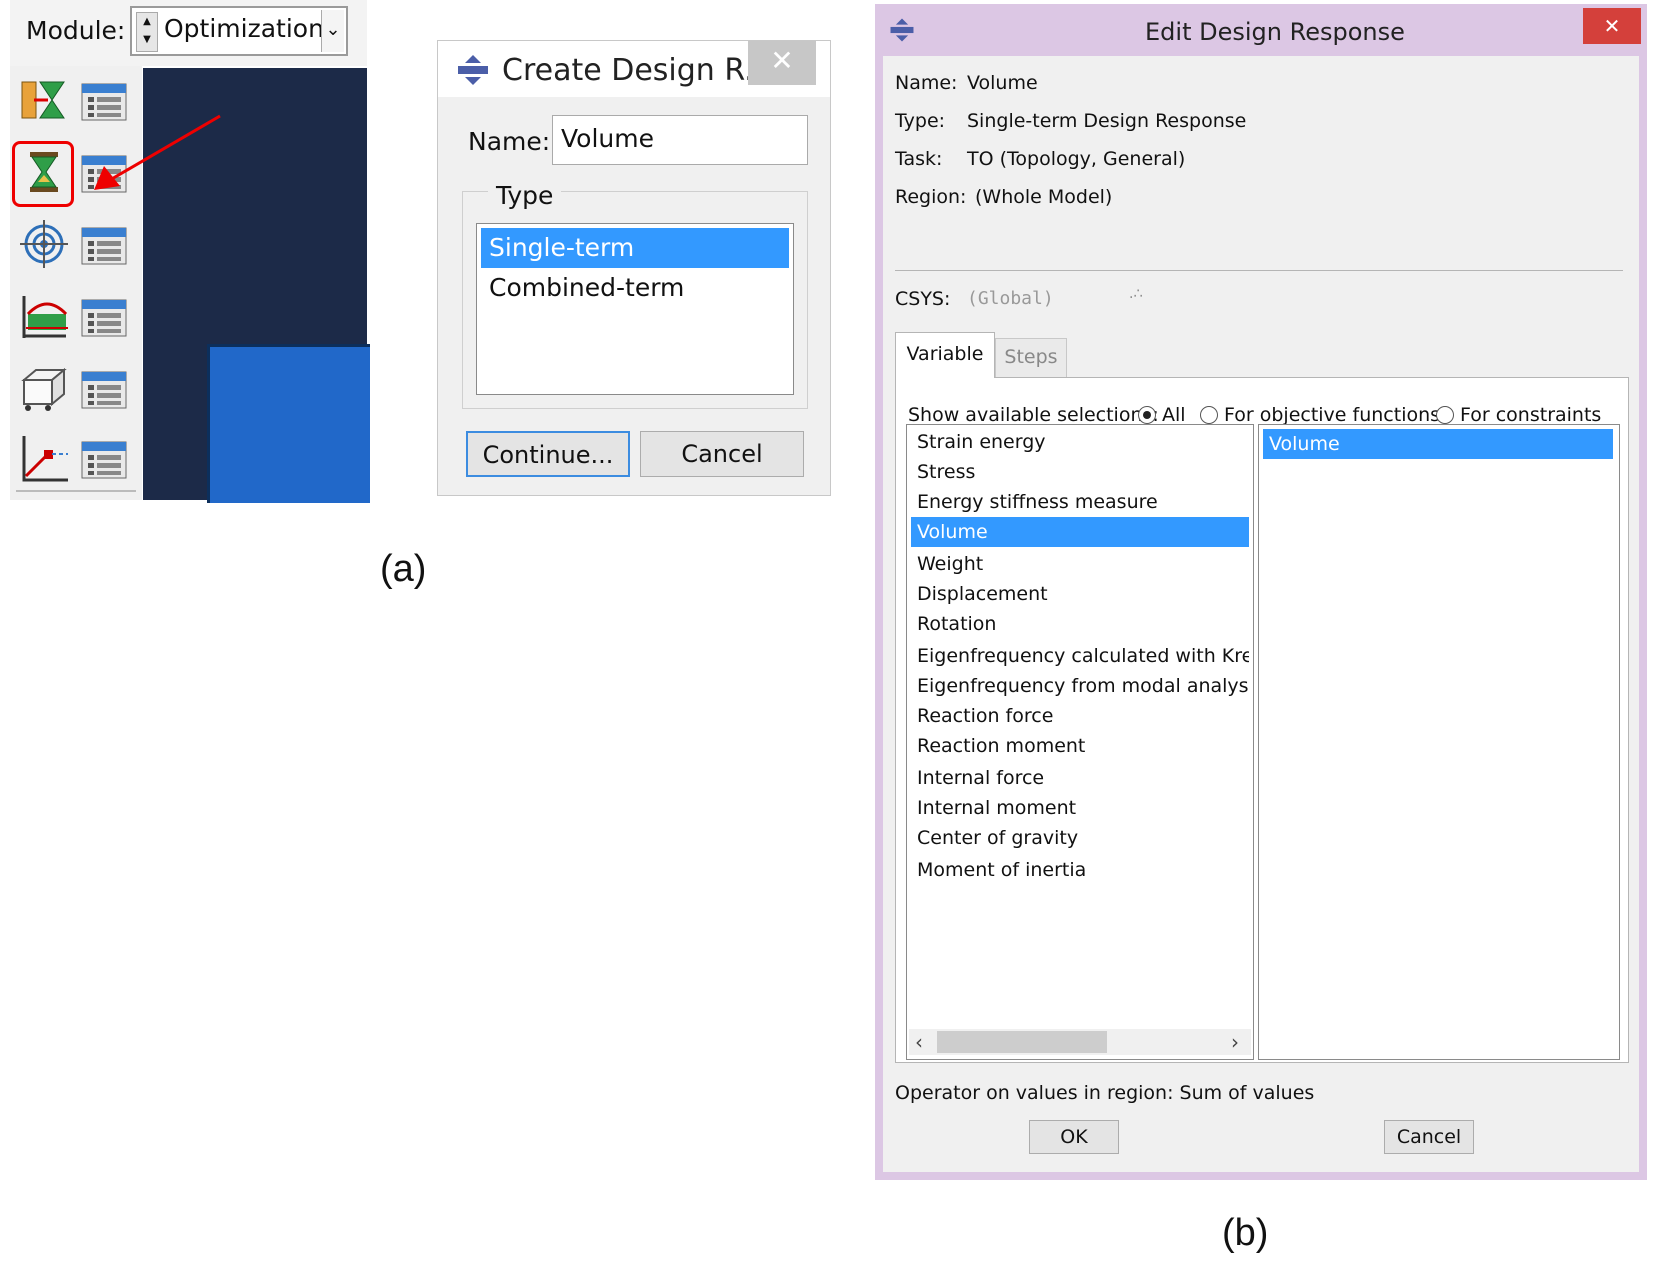 The image size is (1653, 1265). What do you see at coordinates (1135, 294) in the screenshot?
I see `csys-pick-icon: .∴` at bounding box center [1135, 294].